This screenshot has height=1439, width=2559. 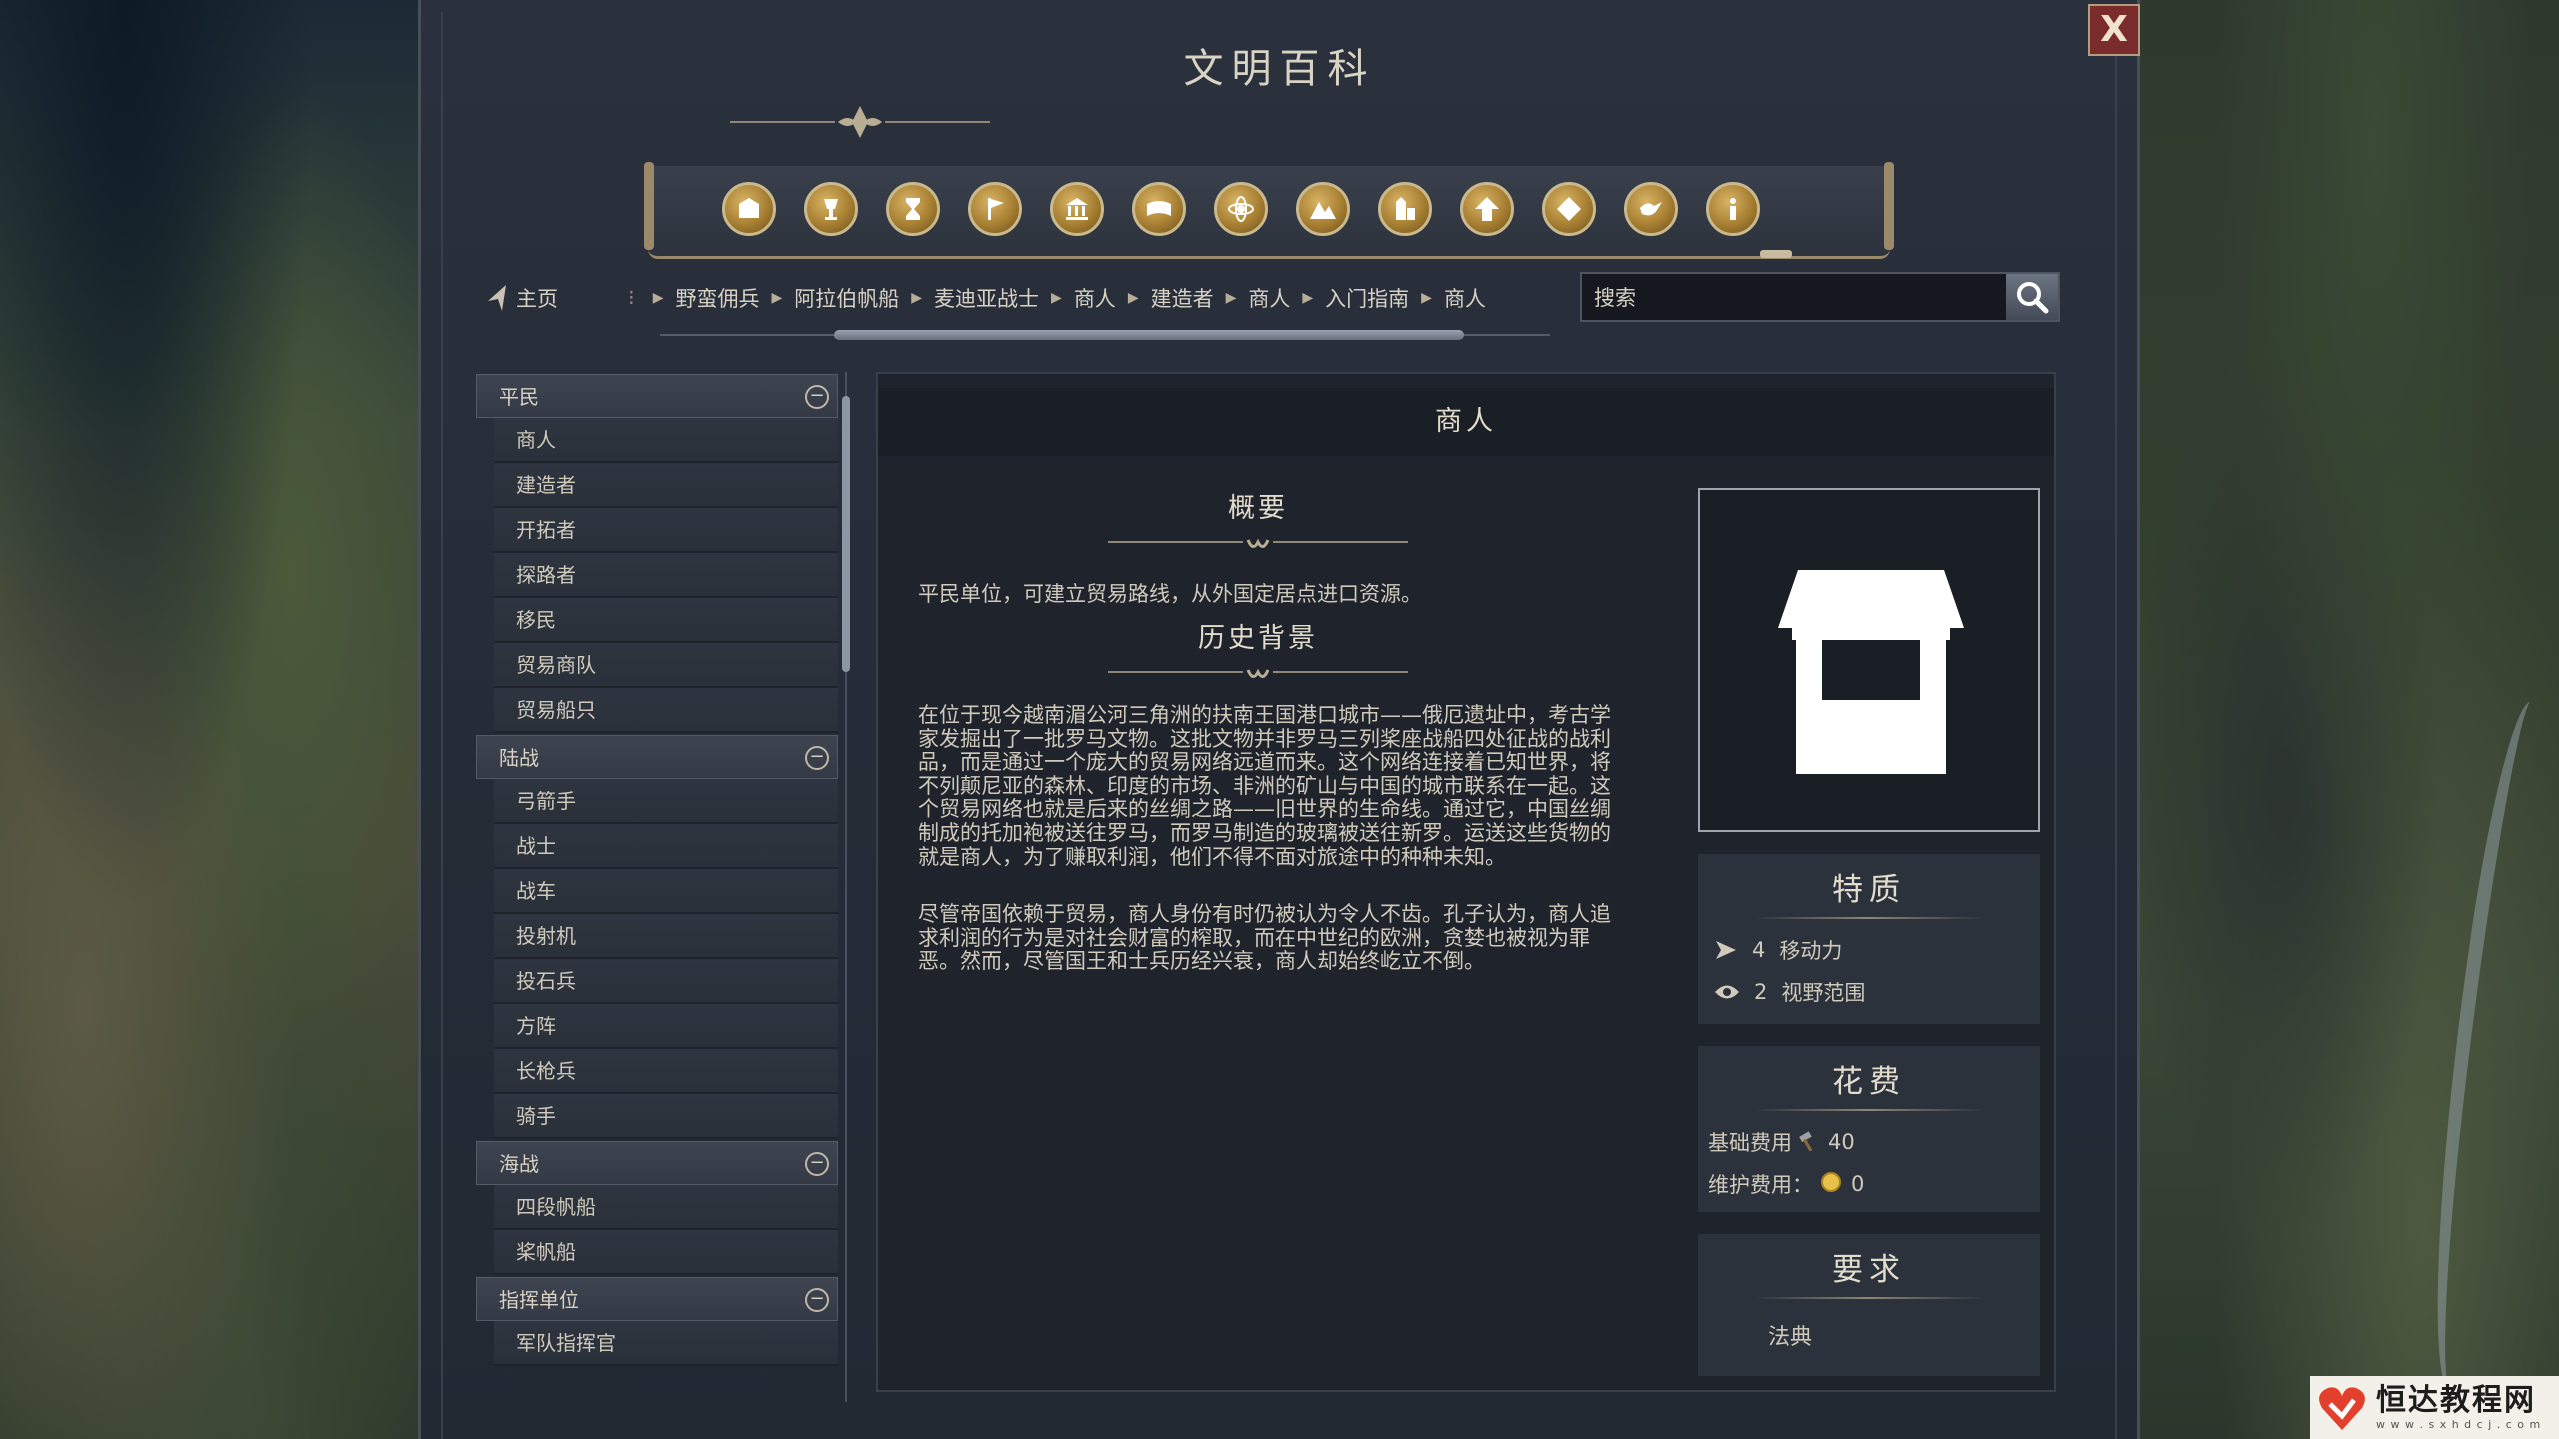 What do you see at coordinates (717, 298) in the screenshot?
I see `breadcrumb-item: 野蛮佣兵` at bounding box center [717, 298].